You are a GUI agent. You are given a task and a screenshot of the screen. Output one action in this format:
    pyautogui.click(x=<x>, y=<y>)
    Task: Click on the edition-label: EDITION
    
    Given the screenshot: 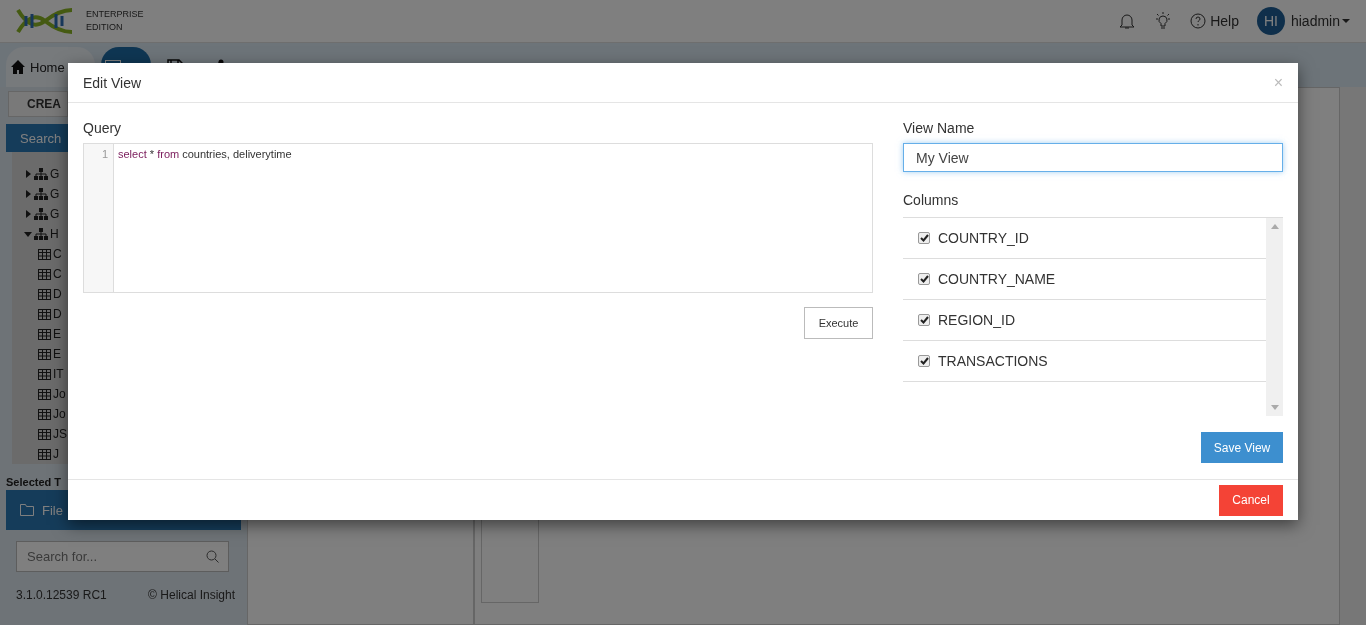 What is the action you would take?
    pyautogui.click(x=105, y=27)
    